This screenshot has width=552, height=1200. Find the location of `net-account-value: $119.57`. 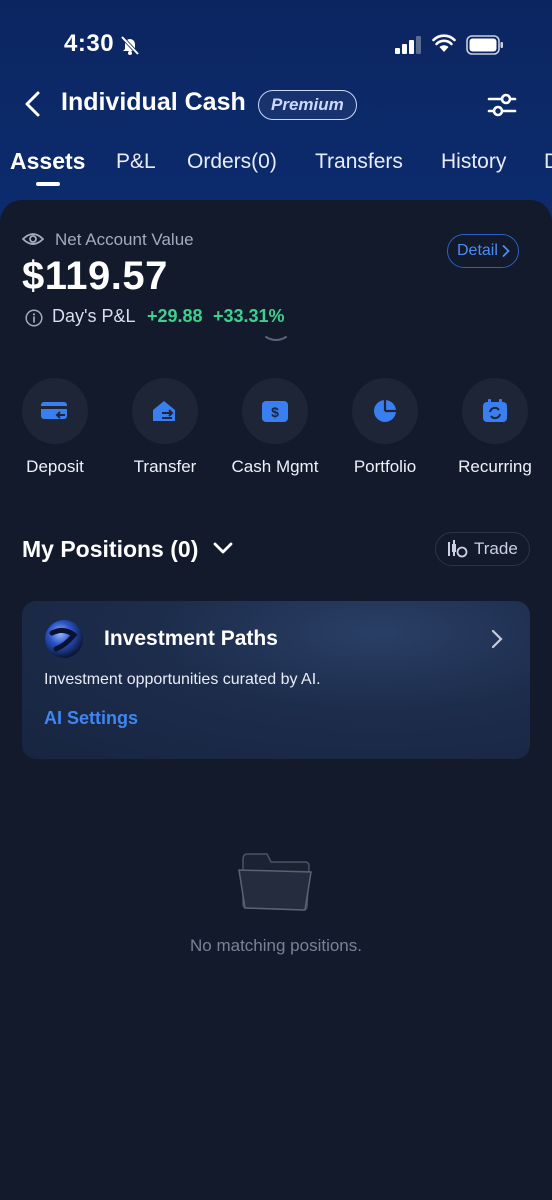

net-account-value: $119.57 is located at coordinates (95, 276).